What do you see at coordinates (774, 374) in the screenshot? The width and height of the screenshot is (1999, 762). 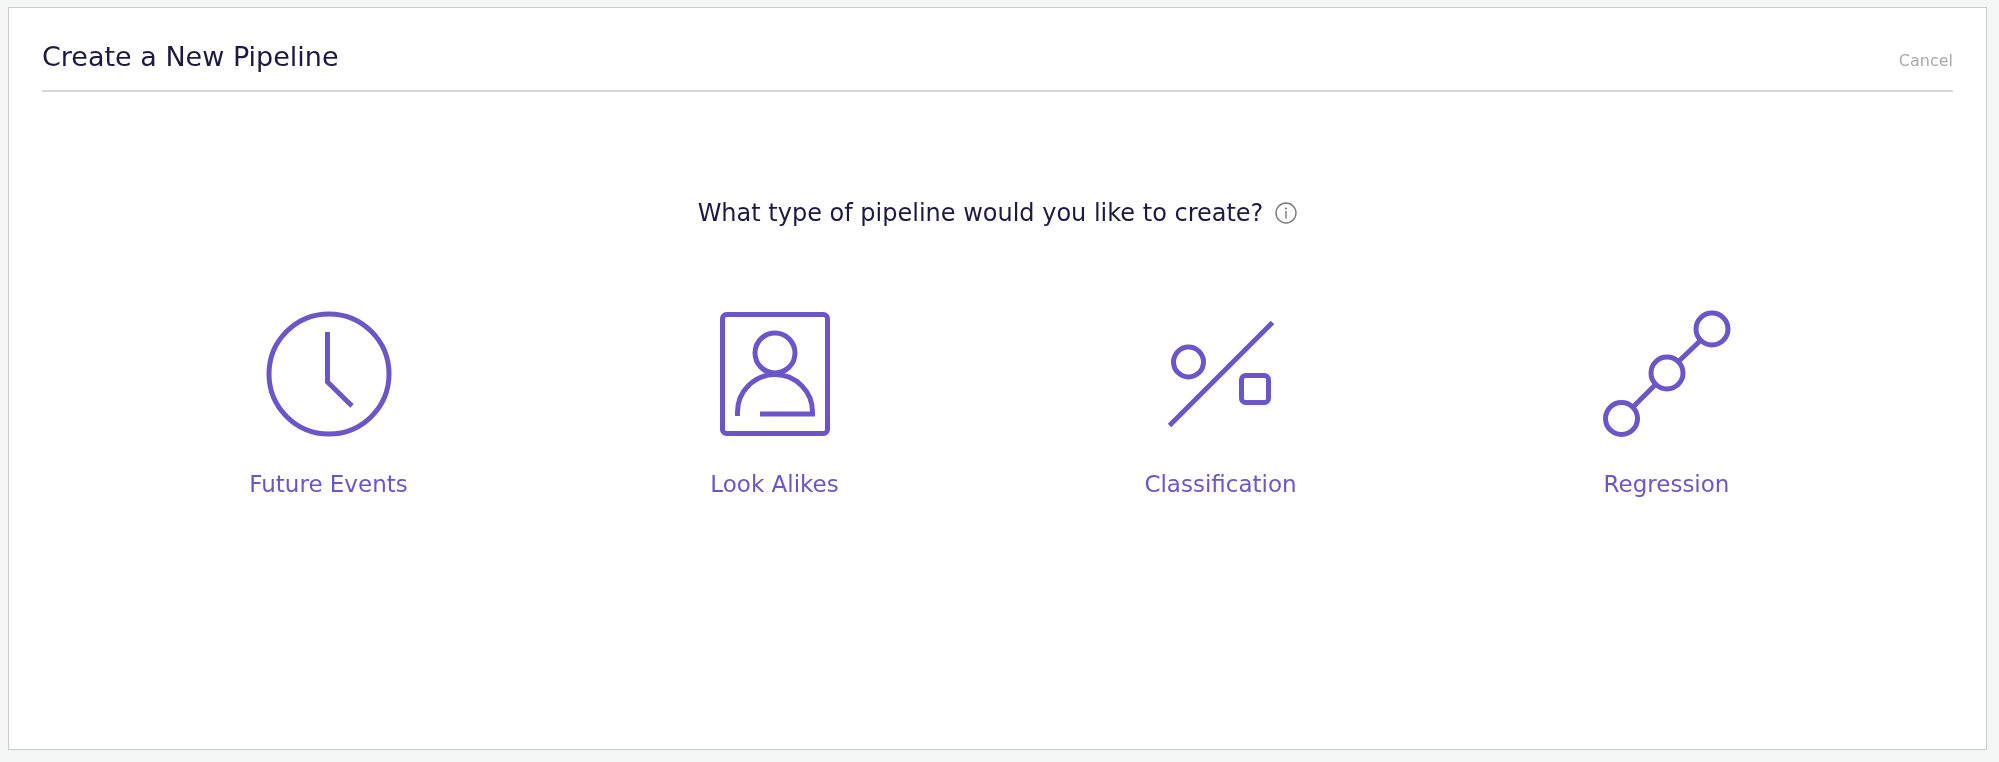 I see `person-portrait-icon` at bounding box center [774, 374].